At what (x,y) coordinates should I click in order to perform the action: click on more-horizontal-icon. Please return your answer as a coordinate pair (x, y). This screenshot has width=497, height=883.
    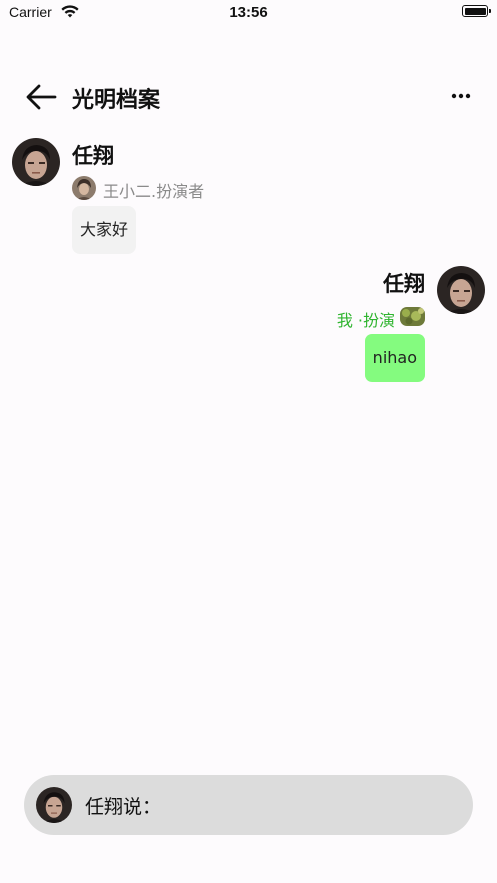
    Looking at the image, I should click on (461, 96).